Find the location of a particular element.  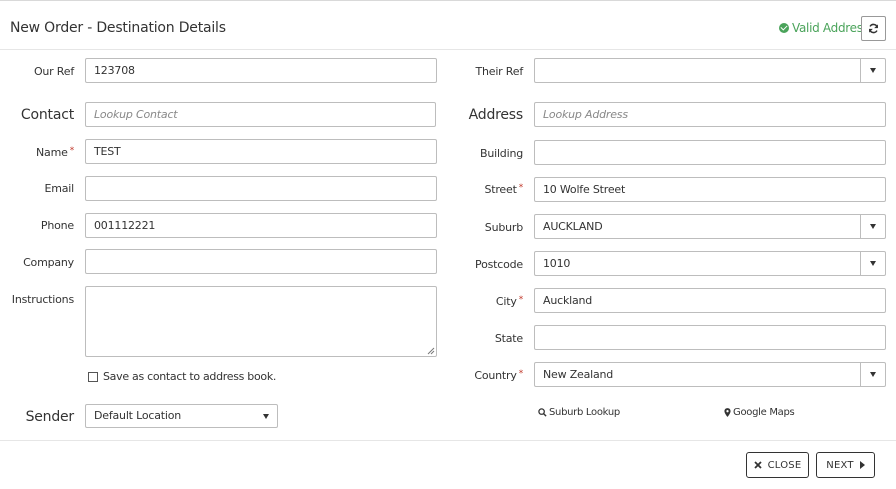

postcode-value: 1010 is located at coordinates (557, 263).